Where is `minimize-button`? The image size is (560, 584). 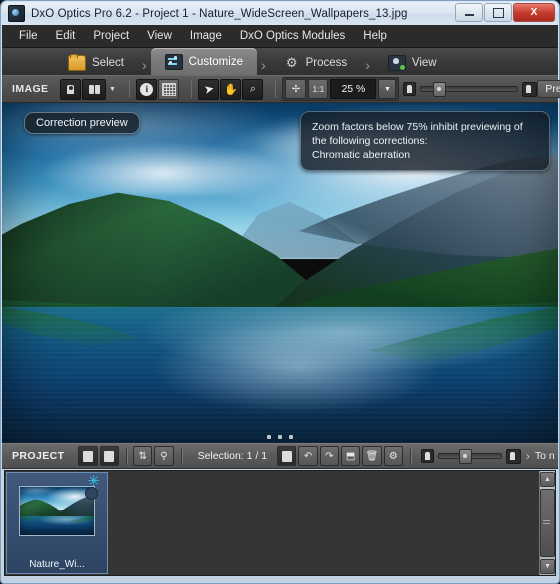 minimize-button is located at coordinates (469, 12).